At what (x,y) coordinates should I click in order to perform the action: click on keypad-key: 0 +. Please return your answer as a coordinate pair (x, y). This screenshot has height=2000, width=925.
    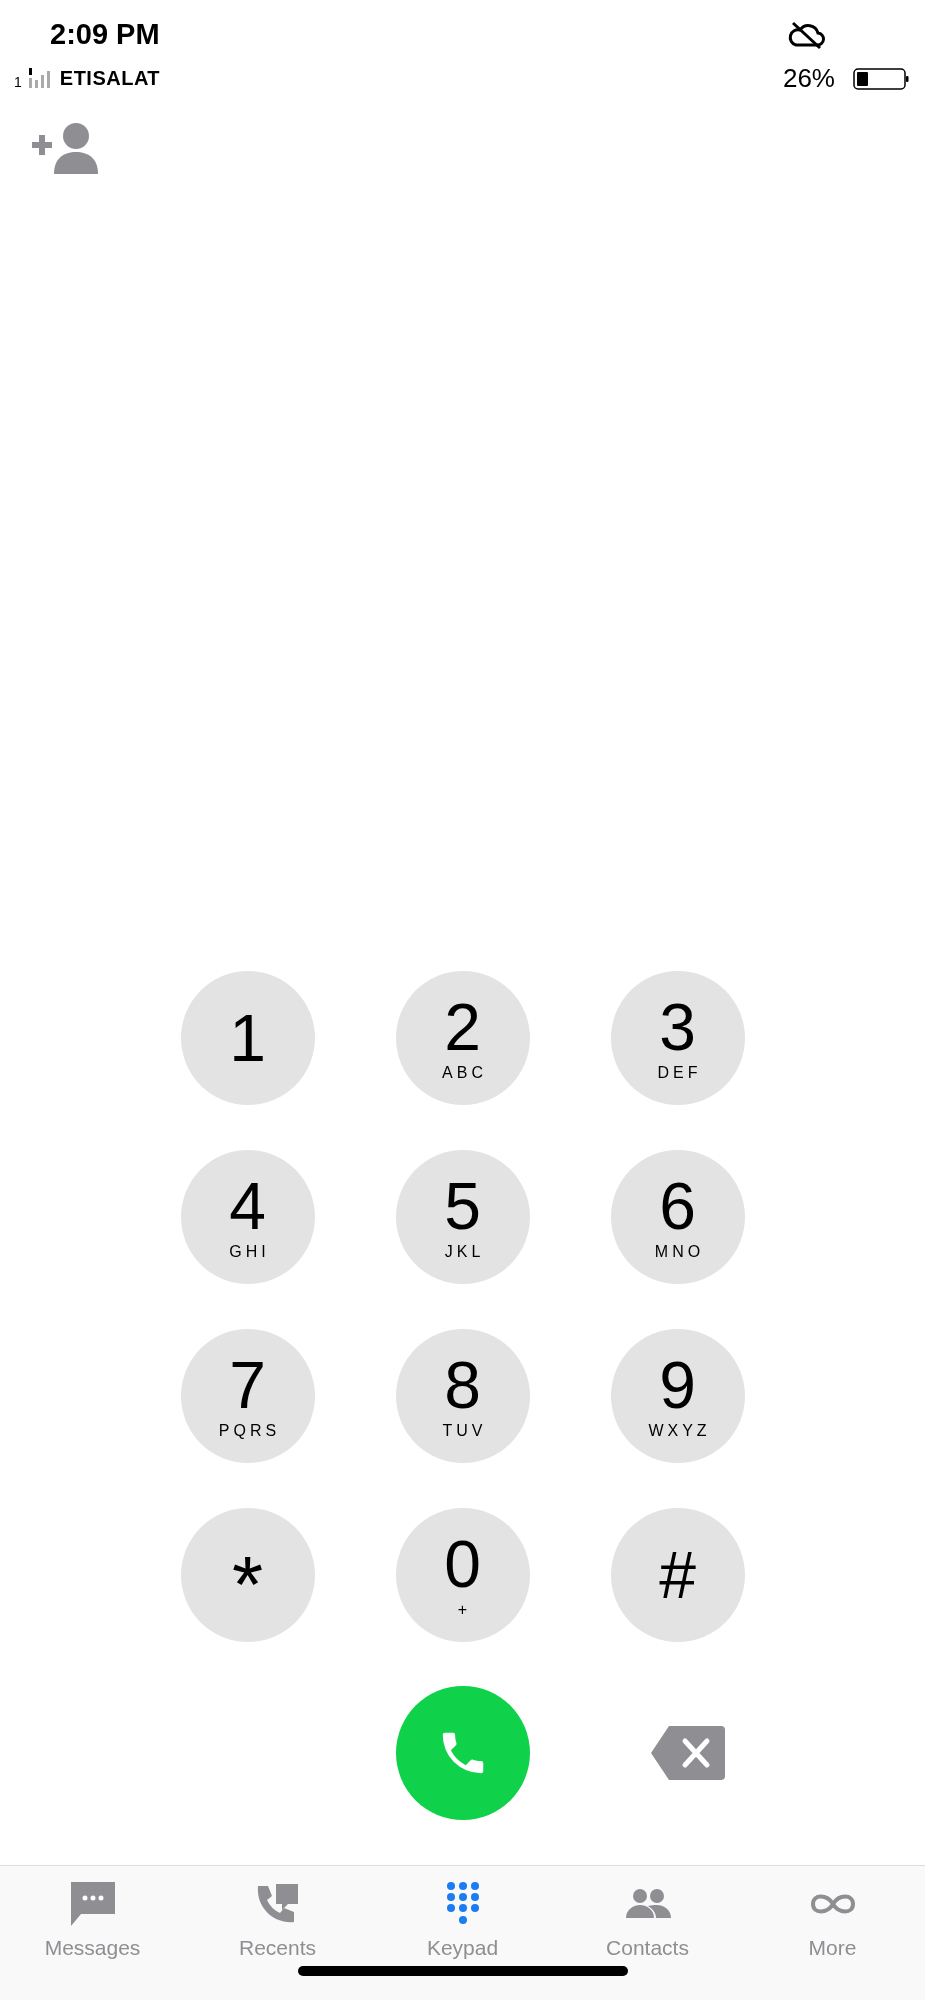
    Looking at the image, I should click on (462, 1575).